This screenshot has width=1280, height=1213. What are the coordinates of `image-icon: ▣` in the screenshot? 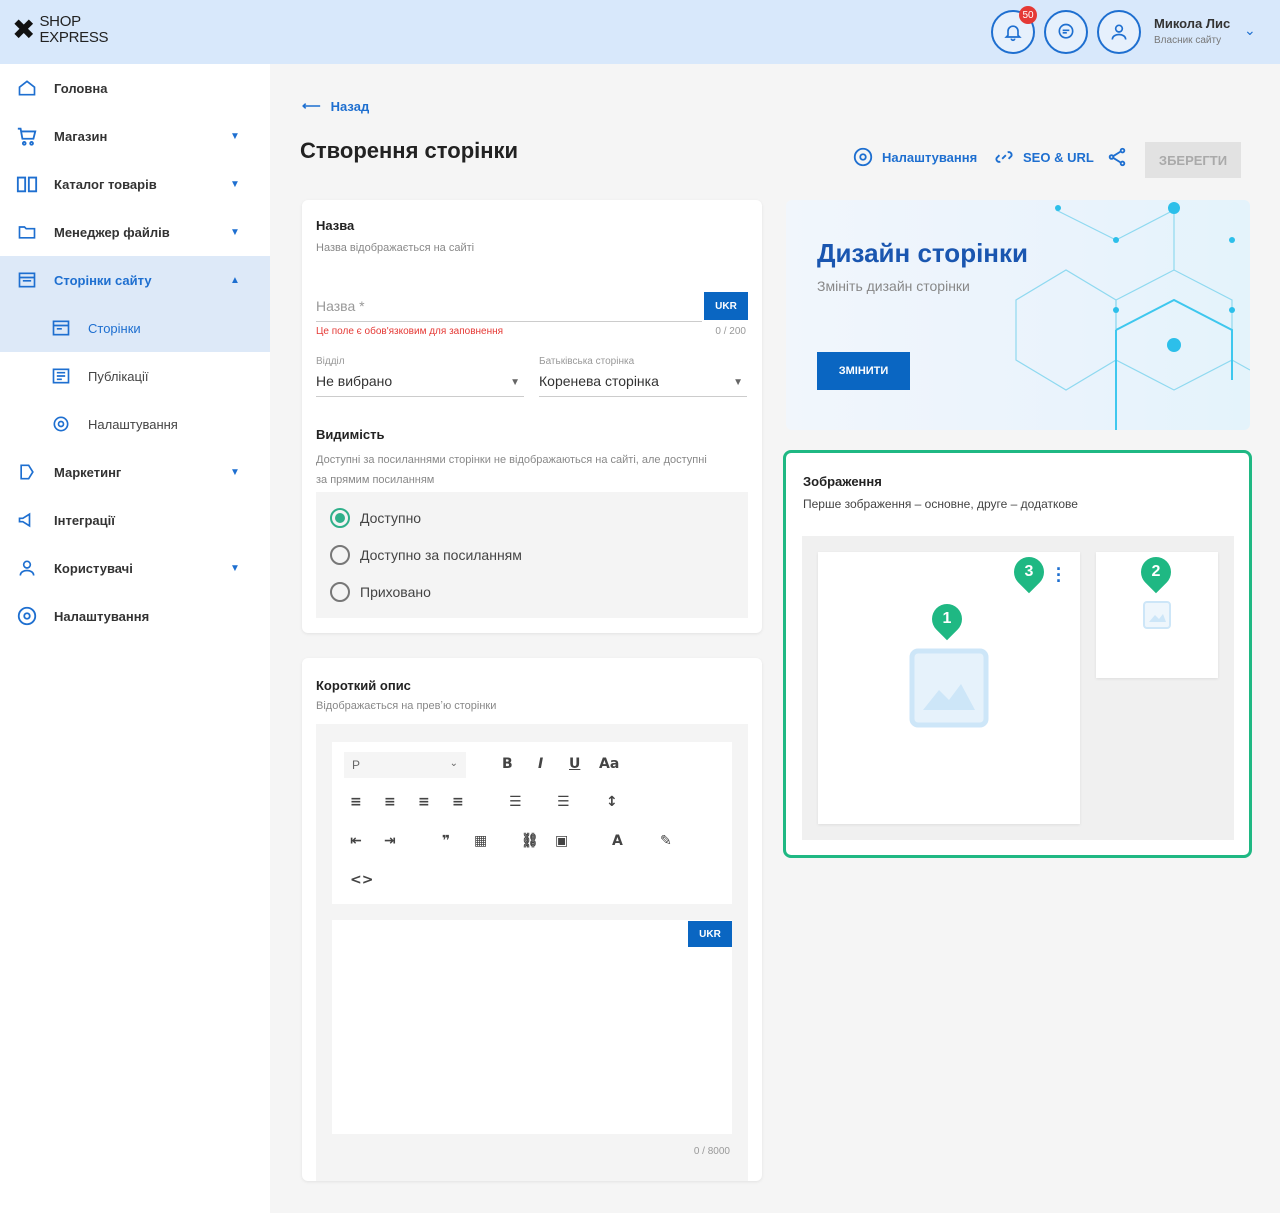 It's located at (561, 841).